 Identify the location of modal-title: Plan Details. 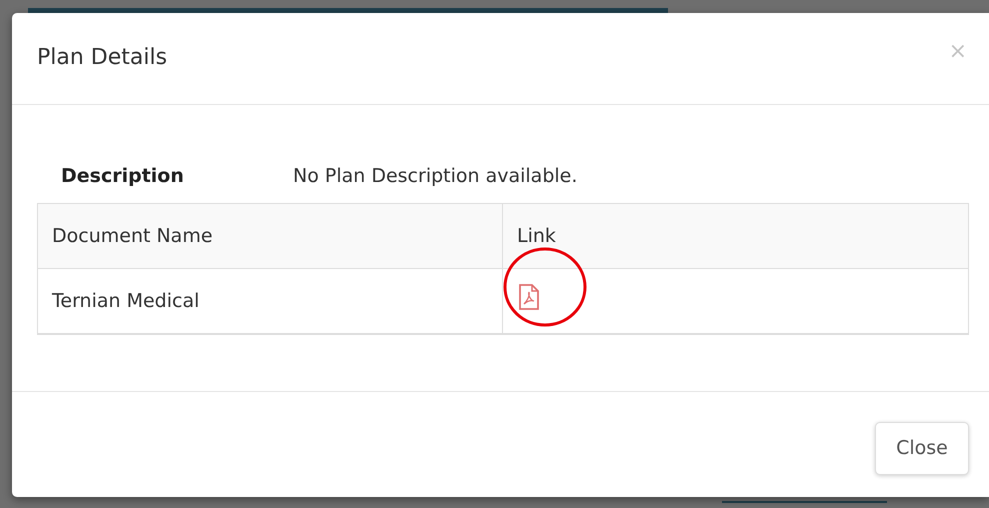
(102, 58).